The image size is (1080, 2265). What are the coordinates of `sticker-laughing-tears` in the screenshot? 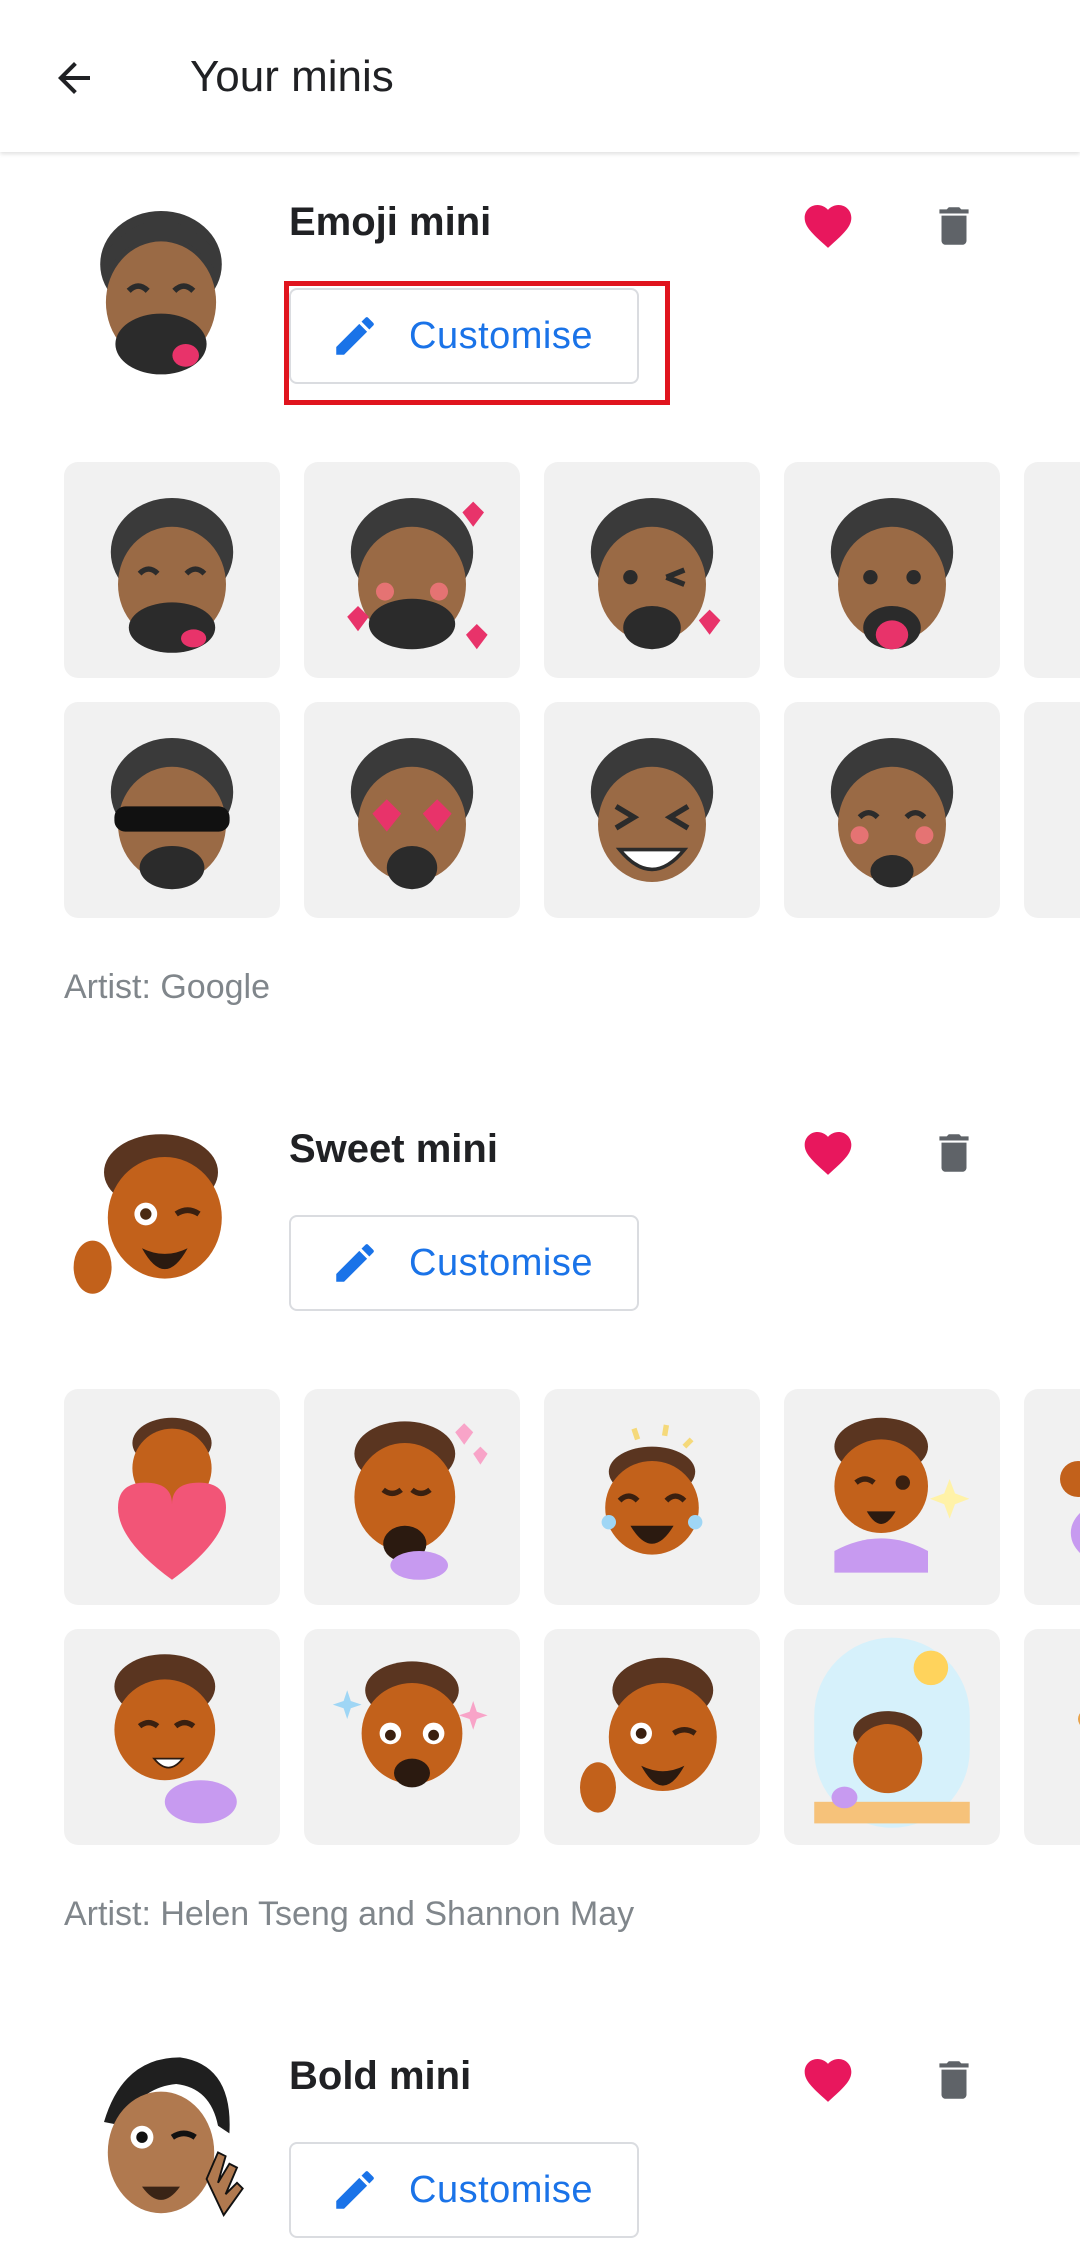 It's located at (652, 1489).